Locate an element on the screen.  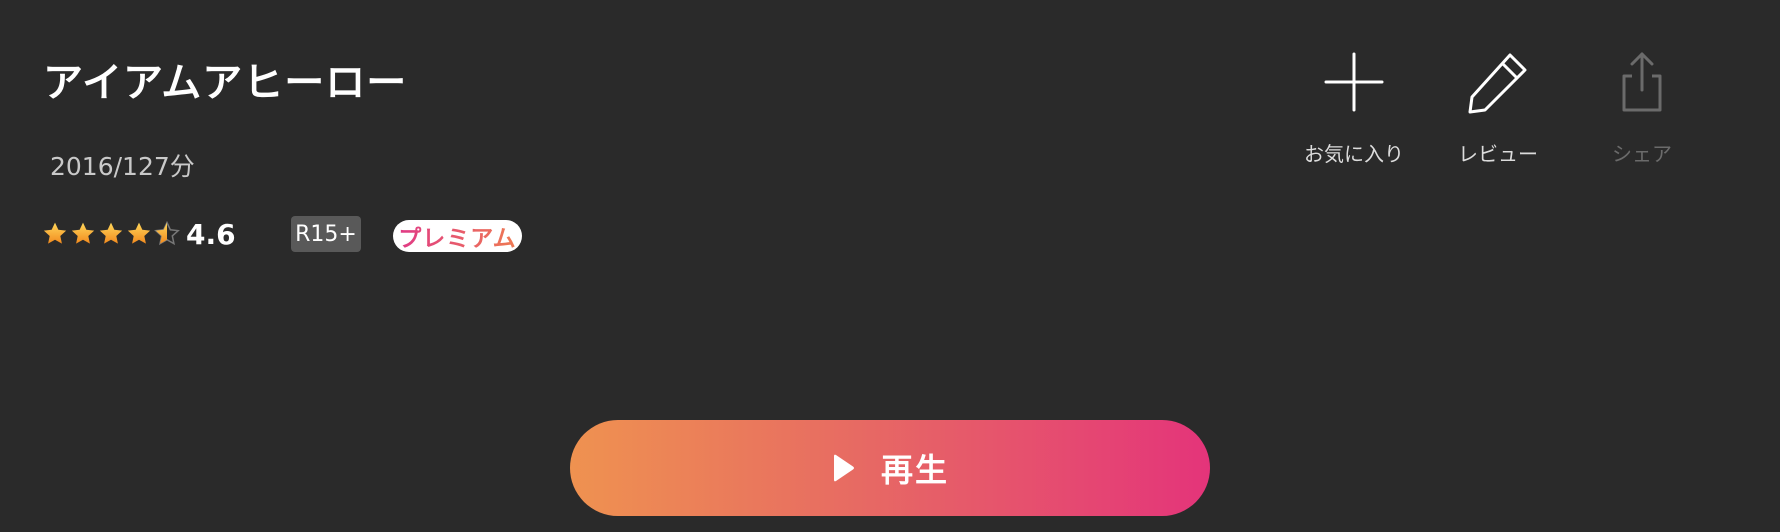
pencil-icon is located at coordinates (1497, 83).